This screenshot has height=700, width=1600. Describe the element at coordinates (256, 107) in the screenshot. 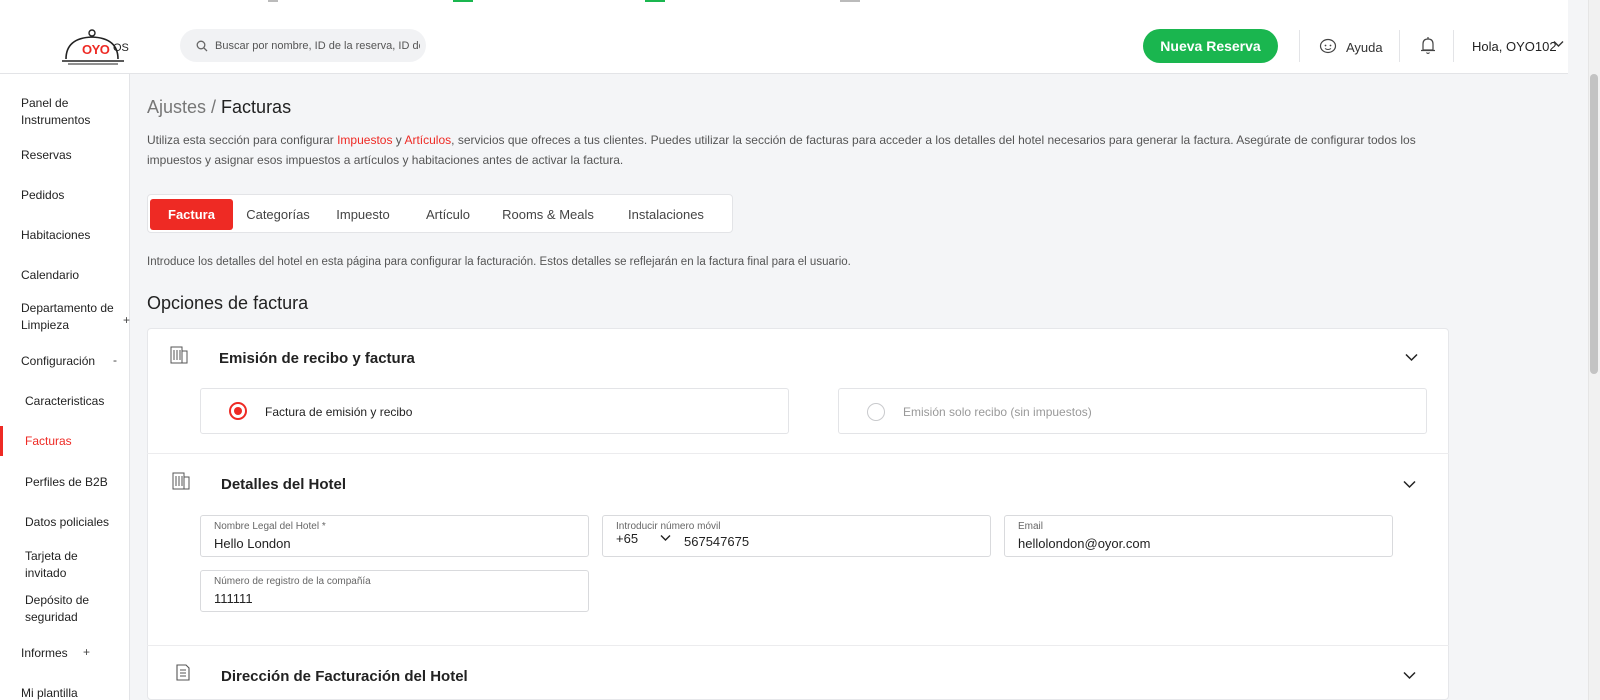

I see `page-title: Facturas` at that location.